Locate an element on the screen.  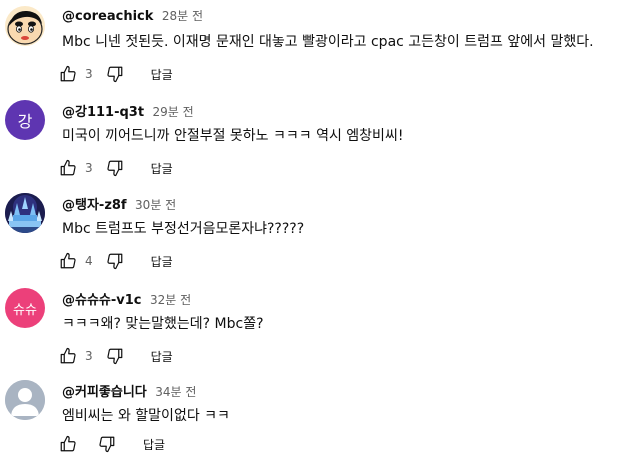
comment-time: 30분 전 is located at coordinates (155, 205).